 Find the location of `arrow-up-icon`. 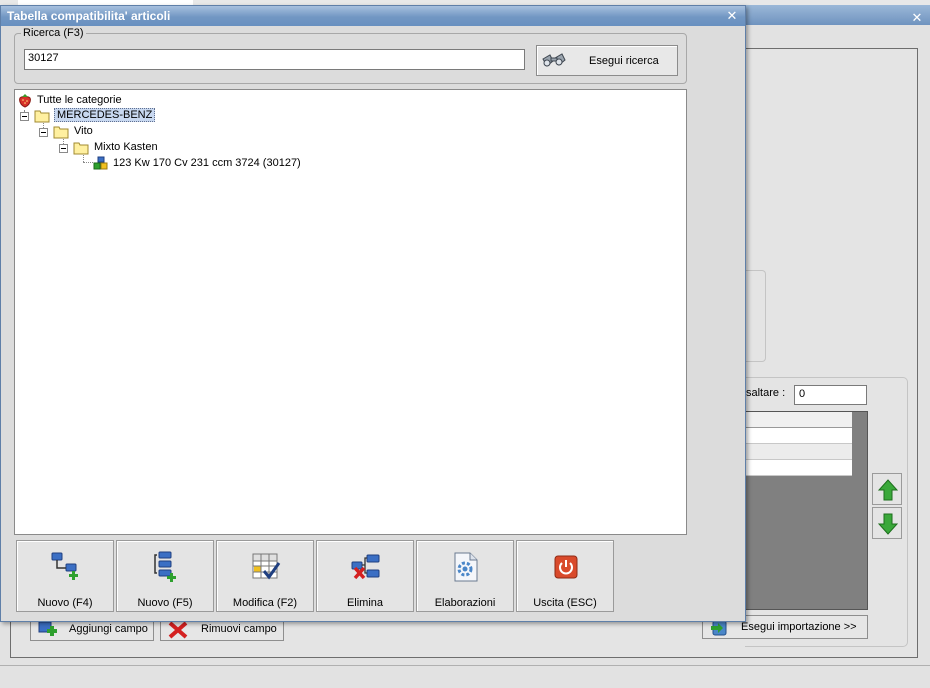

arrow-up-icon is located at coordinates (888, 490).